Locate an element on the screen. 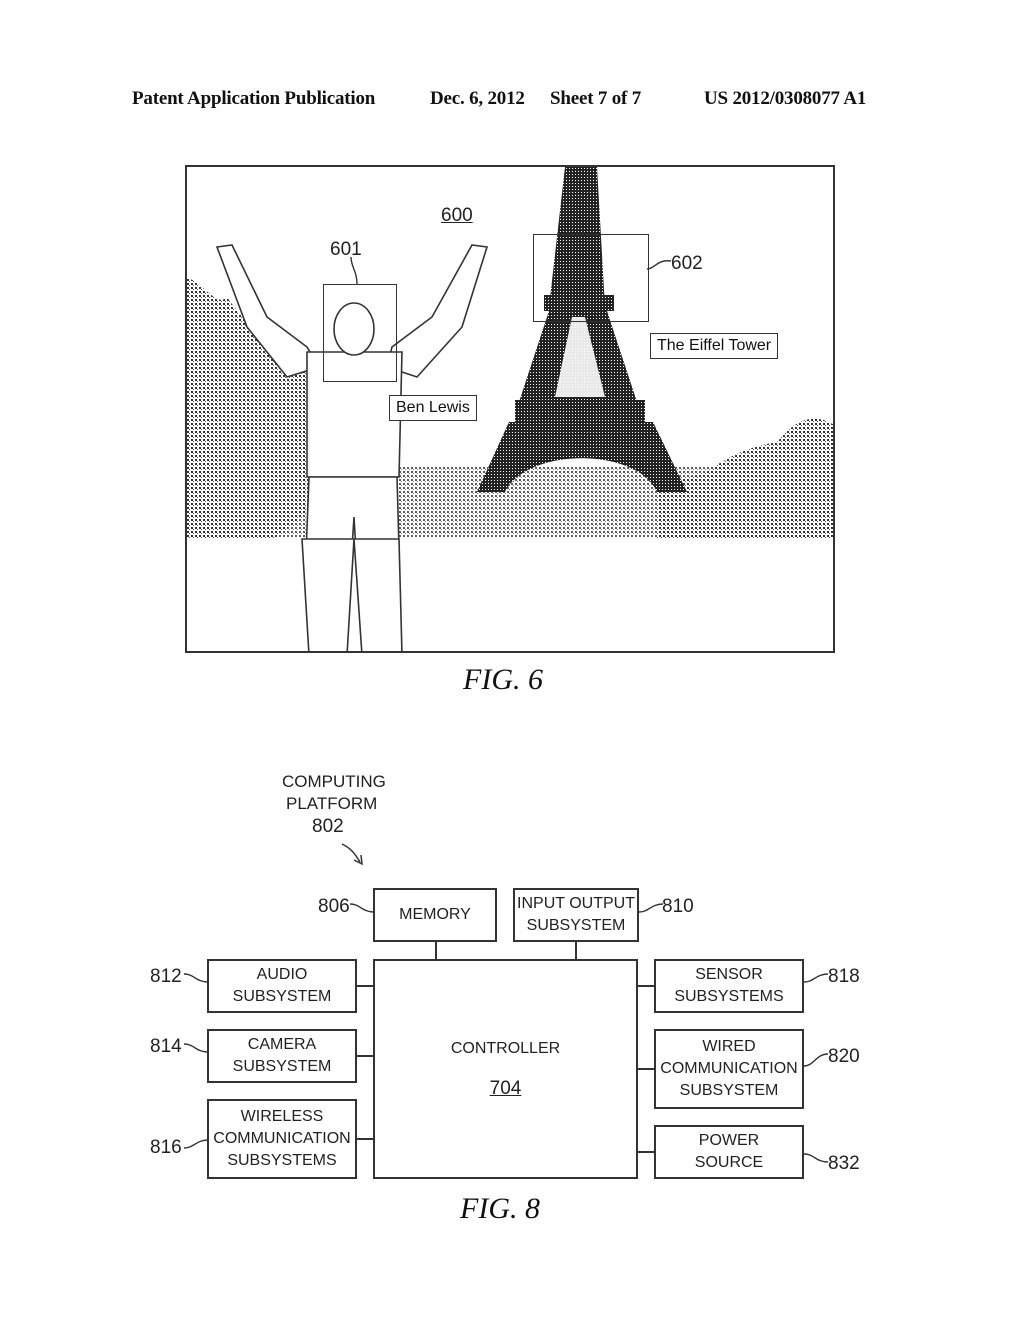  ref-816: 816 is located at coordinates (166, 1147).